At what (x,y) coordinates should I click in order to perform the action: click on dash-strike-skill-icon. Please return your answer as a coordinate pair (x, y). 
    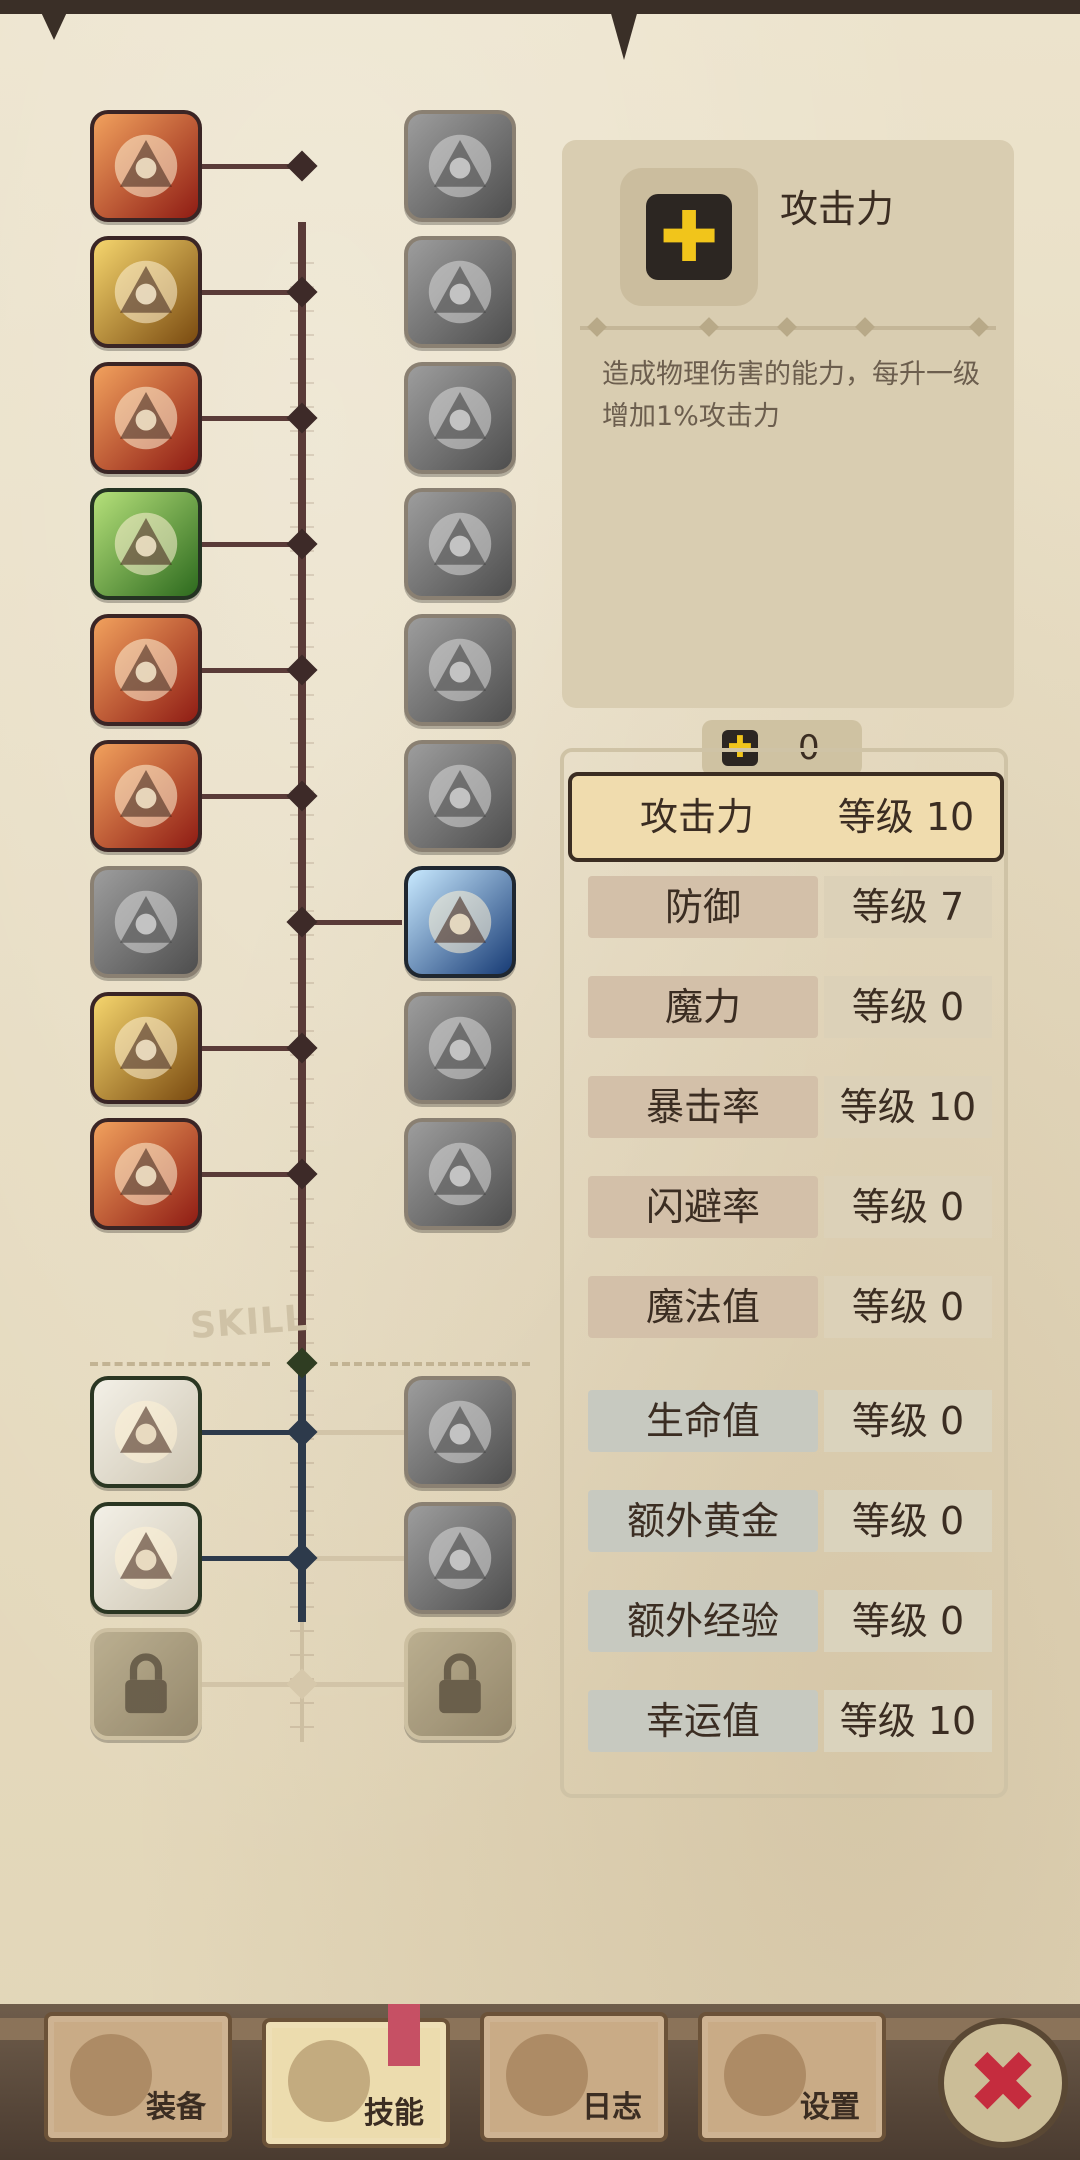
    Looking at the image, I should click on (146, 292).